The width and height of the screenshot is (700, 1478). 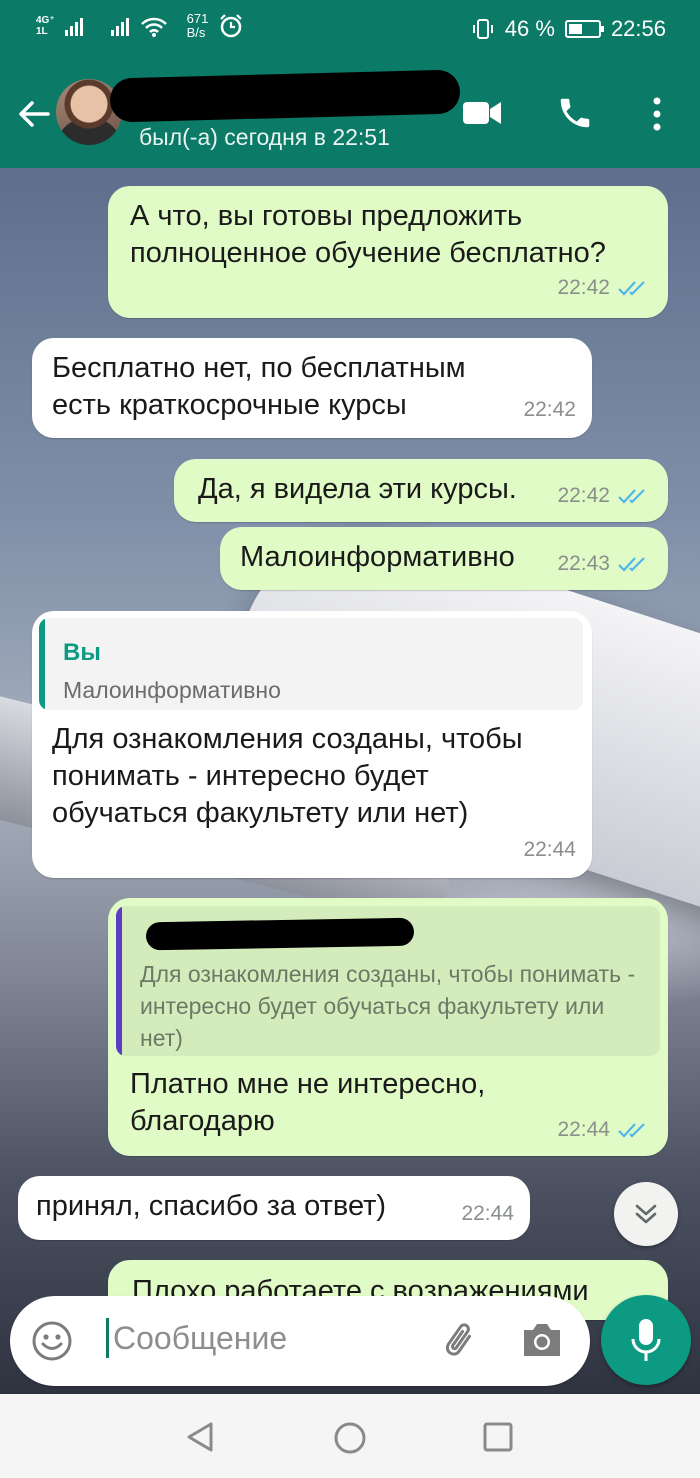 I want to click on message-outgoing: Да, я видела эти курсы. 22:42, so click(x=421, y=490).